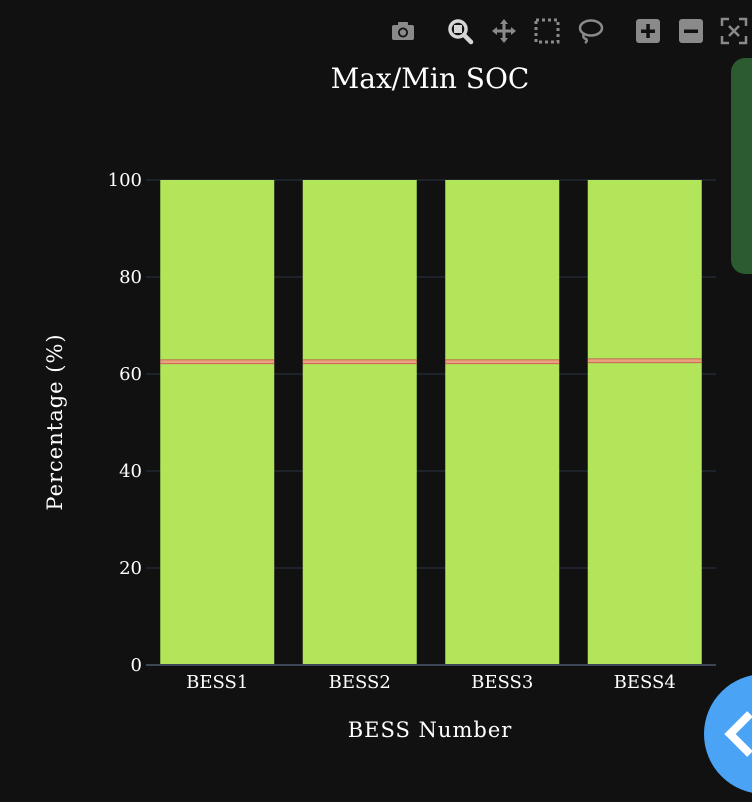  What do you see at coordinates (136, 665) in the screenshot?
I see `y-tick-label: 0` at bounding box center [136, 665].